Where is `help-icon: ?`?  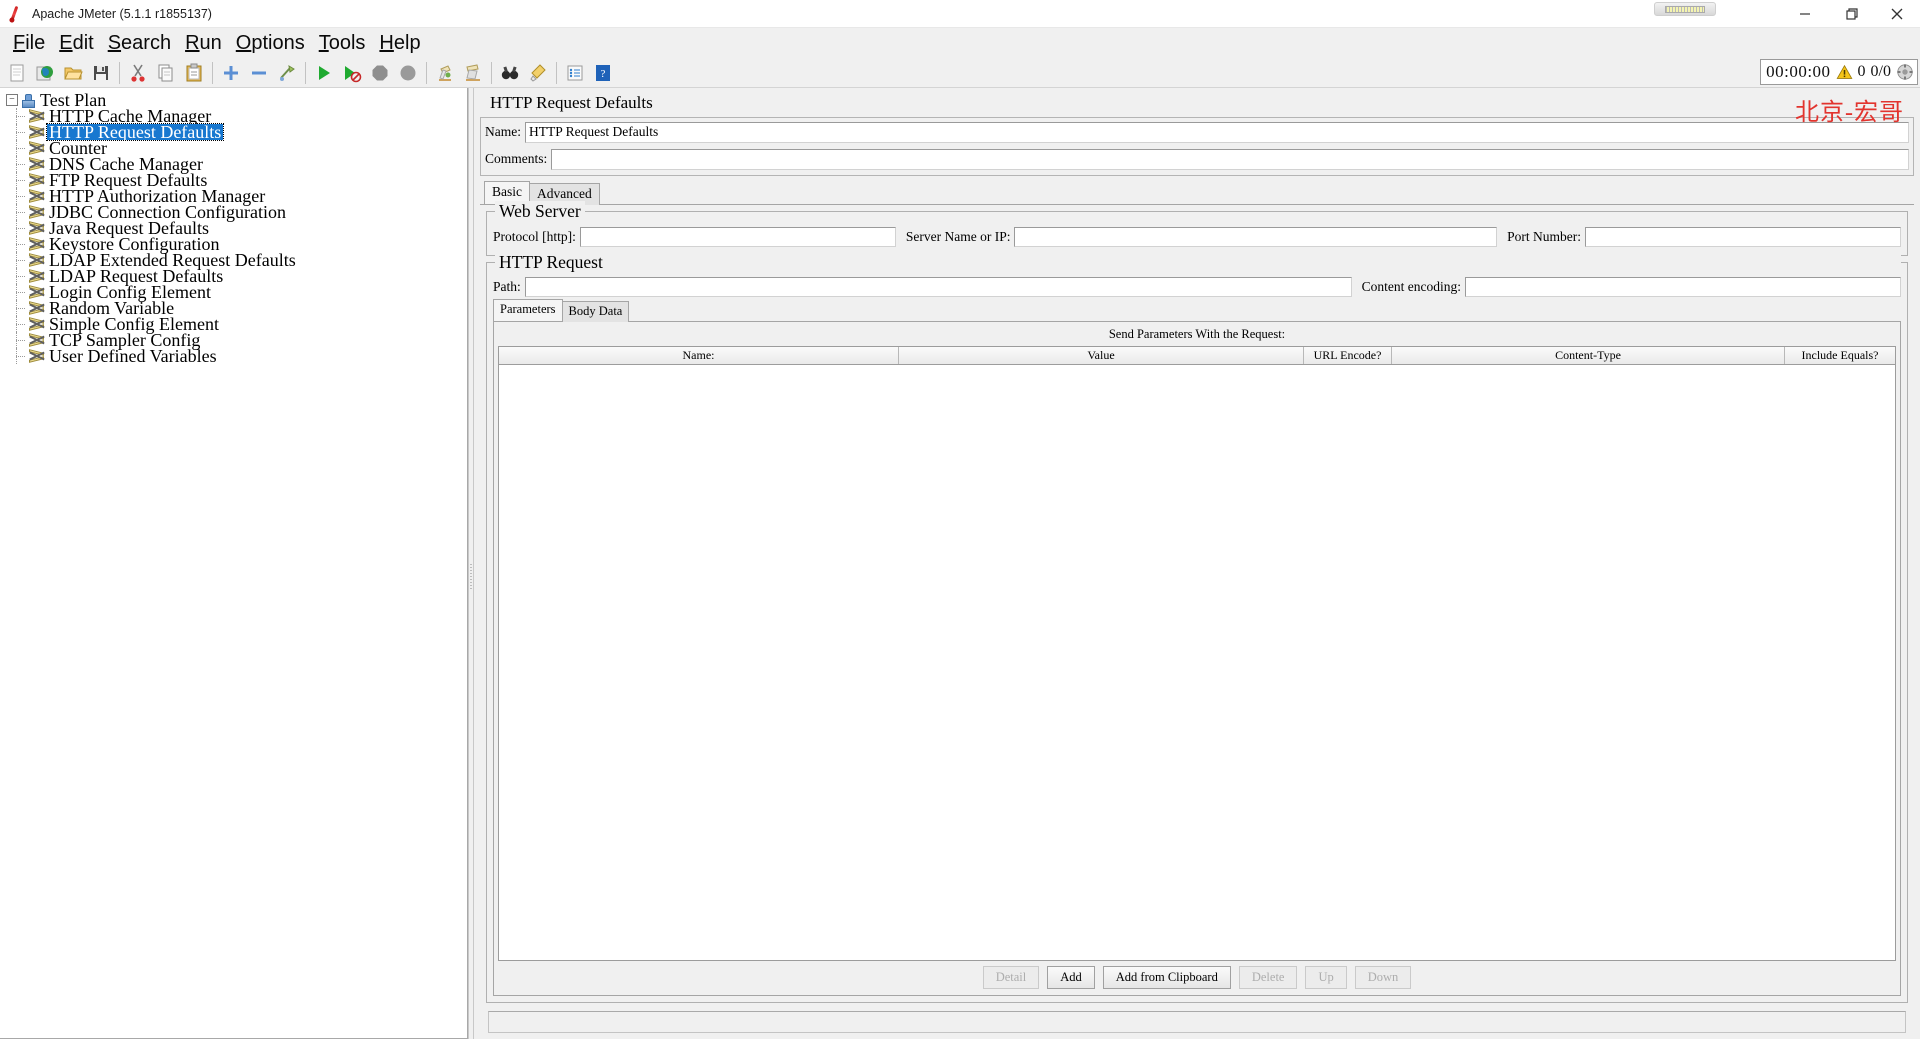
help-icon: ? is located at coordinates (603, 73).